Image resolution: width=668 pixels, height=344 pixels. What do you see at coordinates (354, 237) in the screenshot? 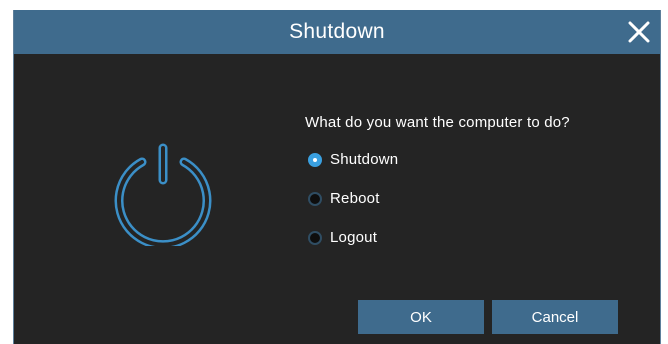
I see `option-label: Logout` at bounding box center [354, 237].